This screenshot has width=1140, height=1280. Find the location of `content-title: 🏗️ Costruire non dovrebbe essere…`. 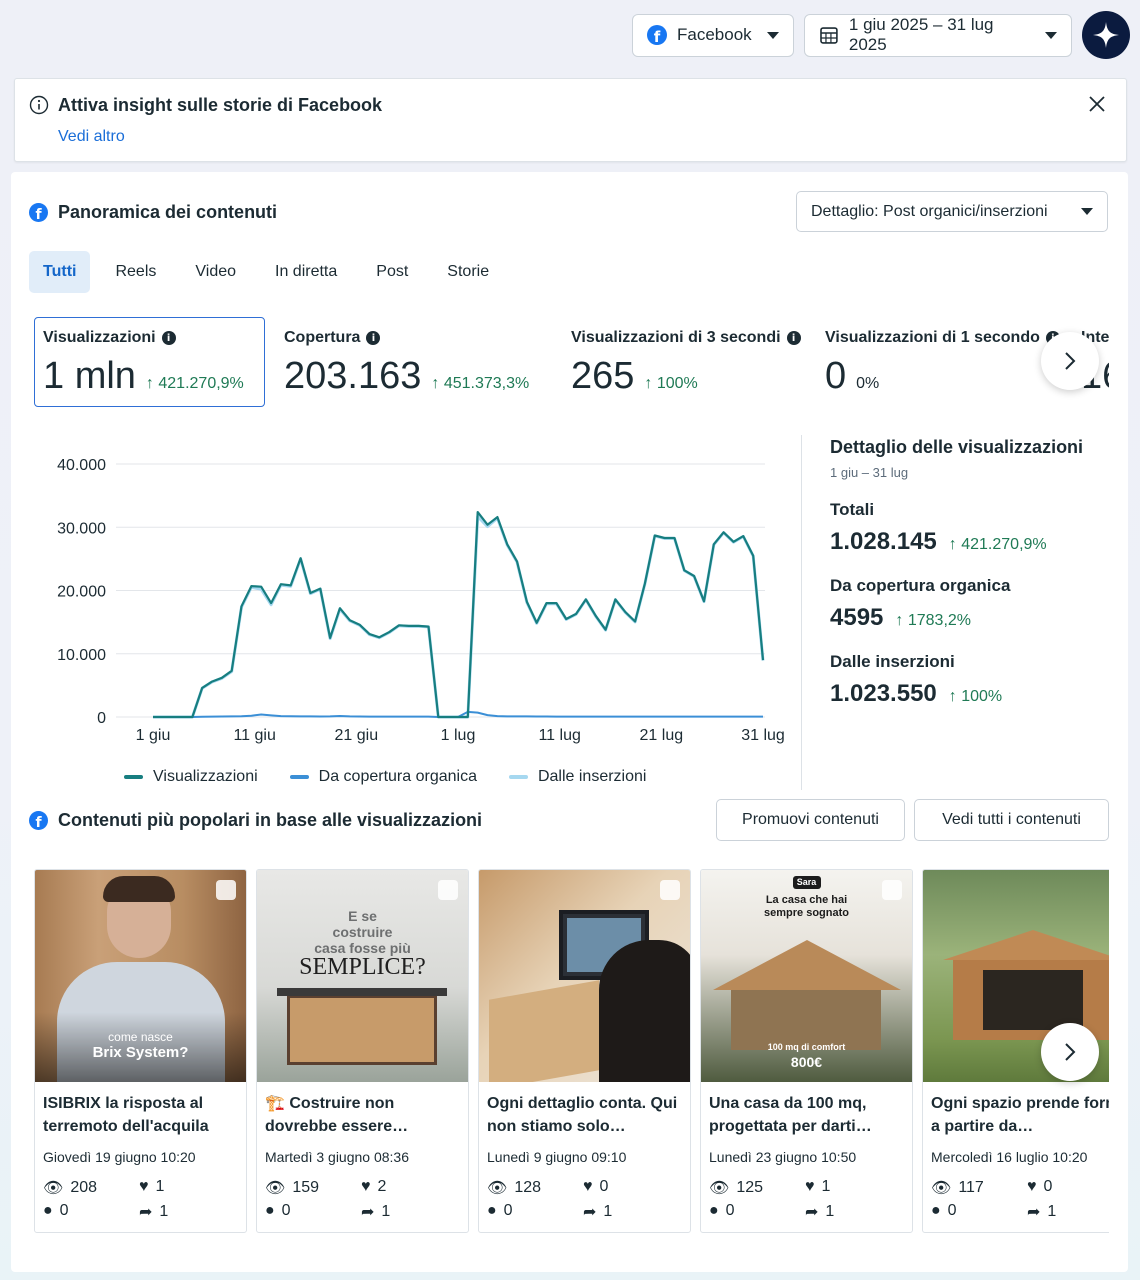

content-title: 🏗️ Costruire non dovrebbe essere… is located at coordinates (337, 1115).